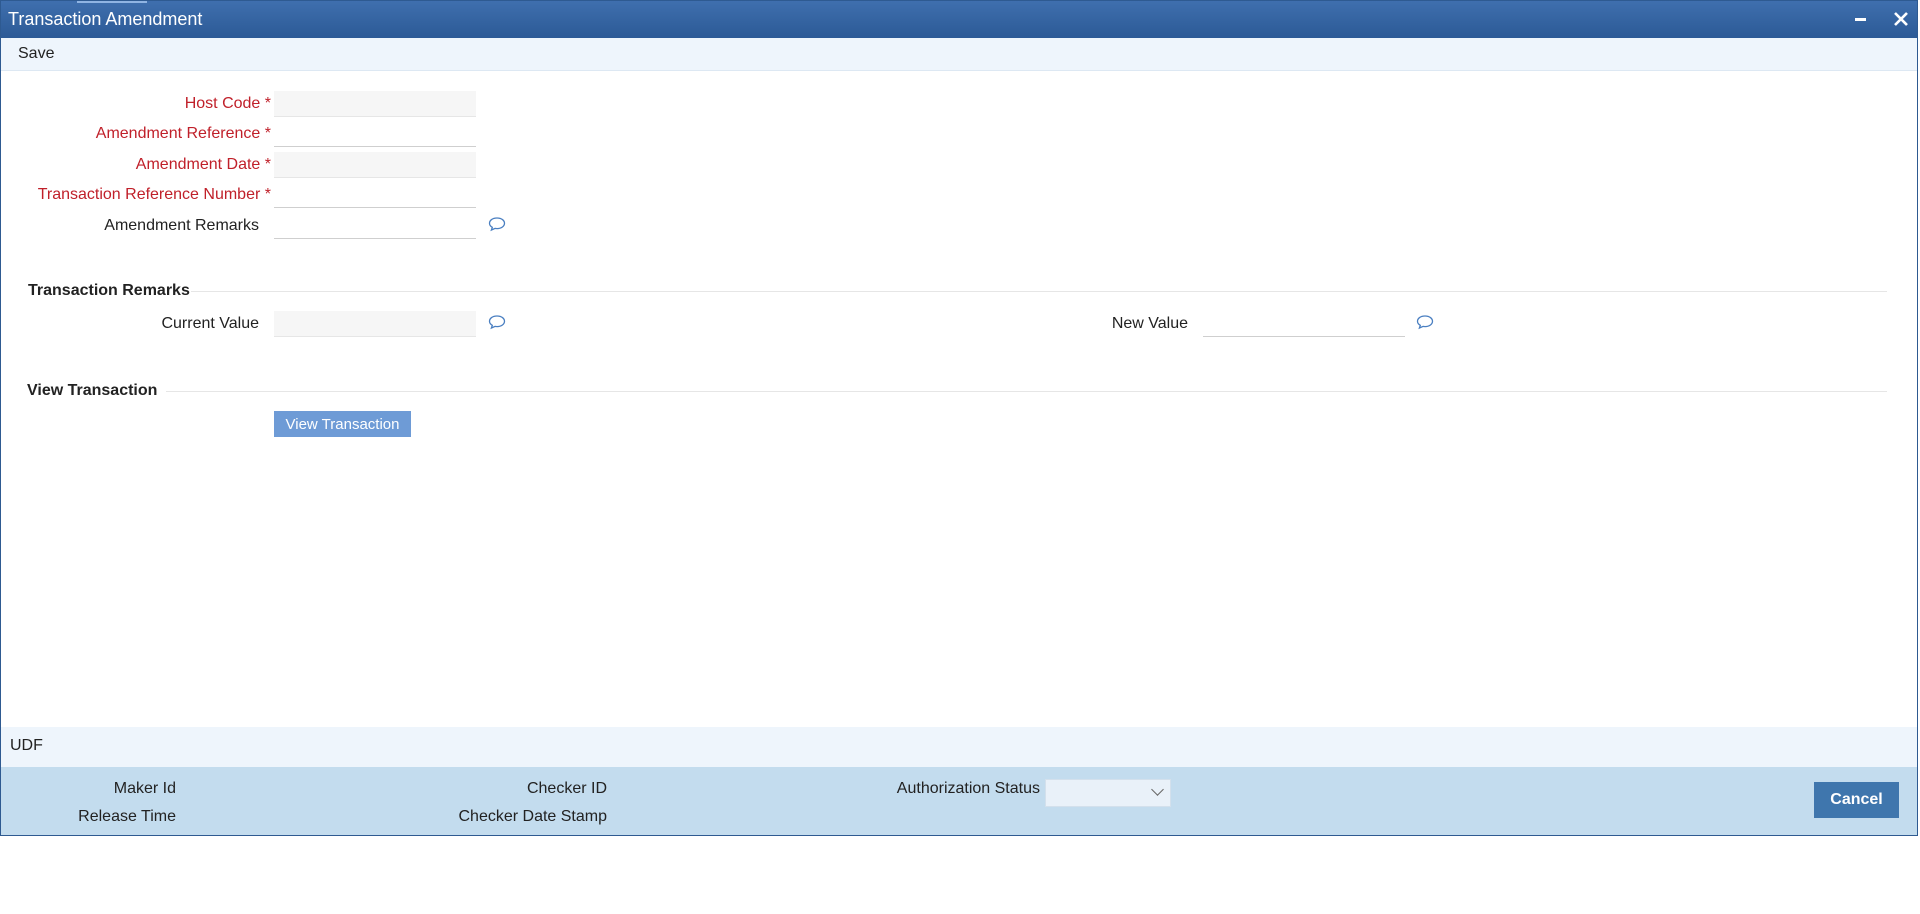 This screenshot has width=1920, height=914. Describe the element at coordinates (342, 424) in the screenshot. I see `view-transaction-button: View Transaction` at that location.